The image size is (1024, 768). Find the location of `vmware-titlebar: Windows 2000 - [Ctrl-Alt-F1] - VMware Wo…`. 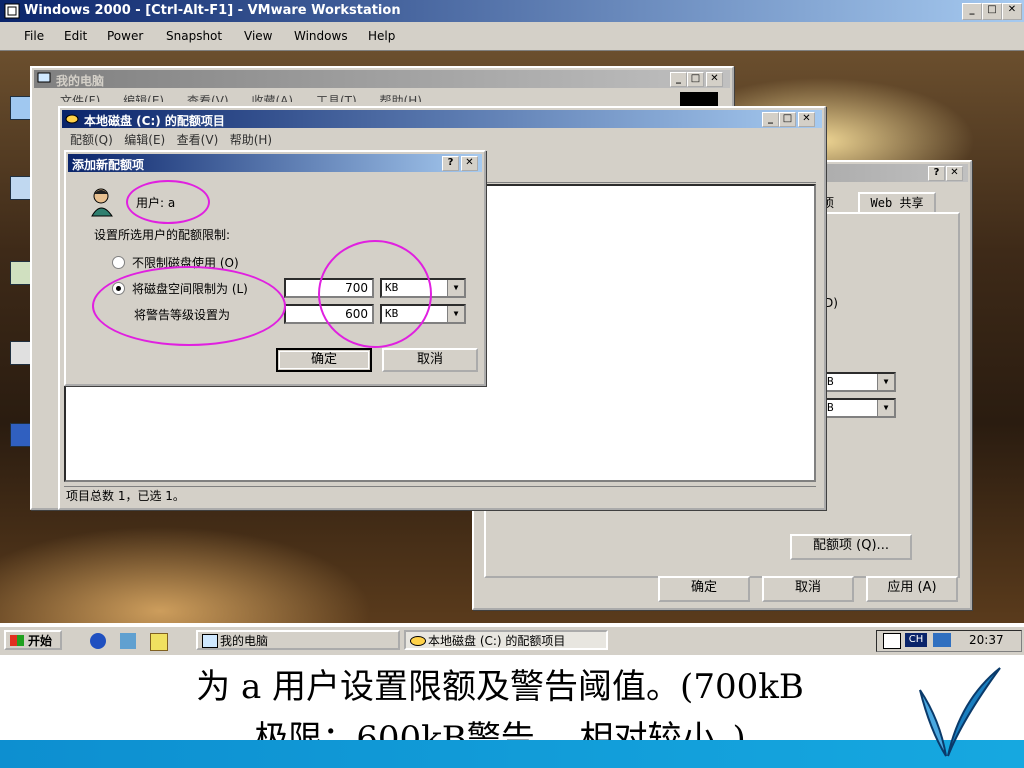

vmware-titlebar: Windows 2000 - [Ctrl-Alt-F1] - VMware Wo… is located at coordinates (512, 11).